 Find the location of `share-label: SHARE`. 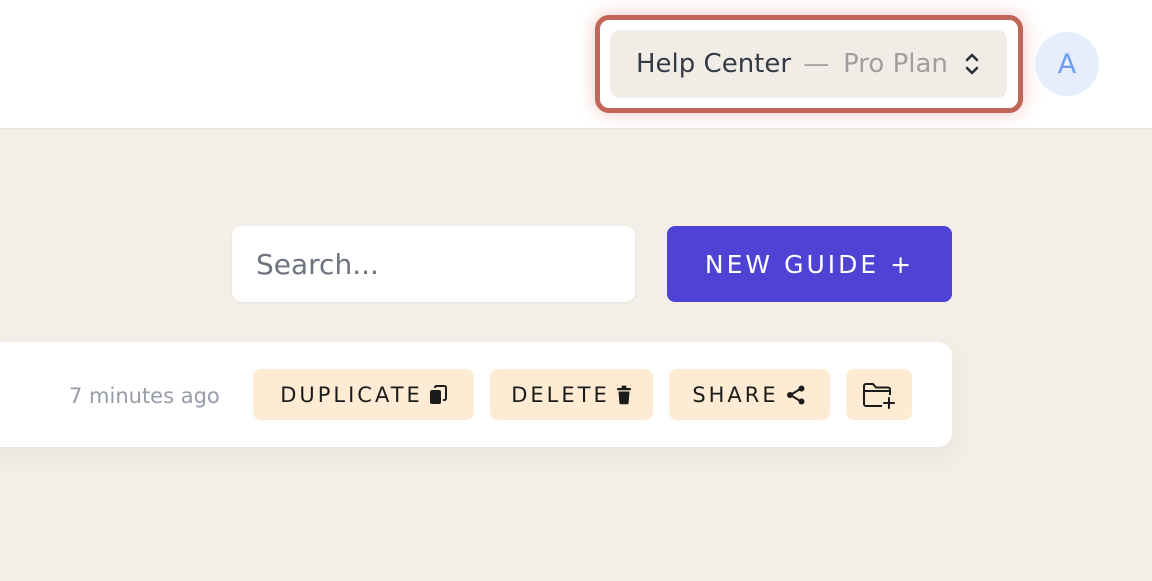

share-label: SHARE is located at coordinates (735, 394).